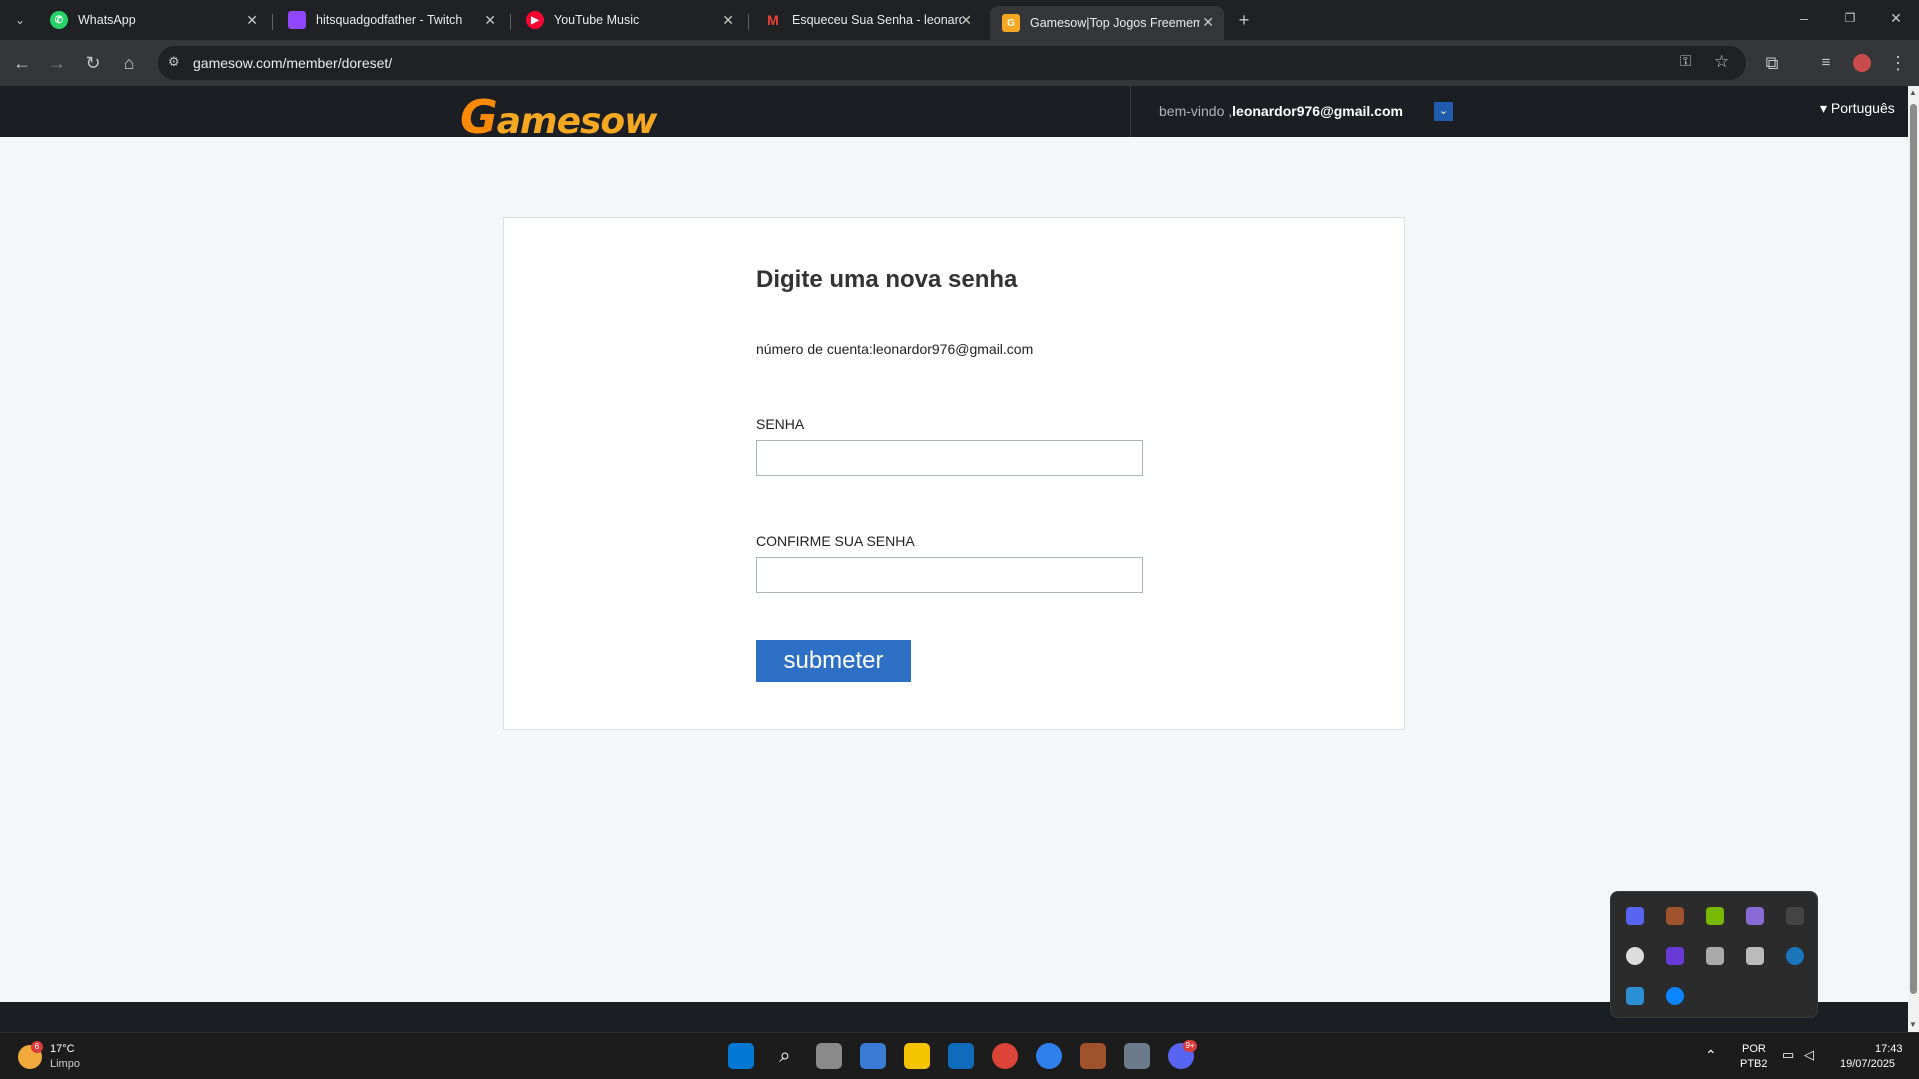  Describe the element at coordinates (1635, 996) in the screenshot. I see `security-tray-icon` at that location.